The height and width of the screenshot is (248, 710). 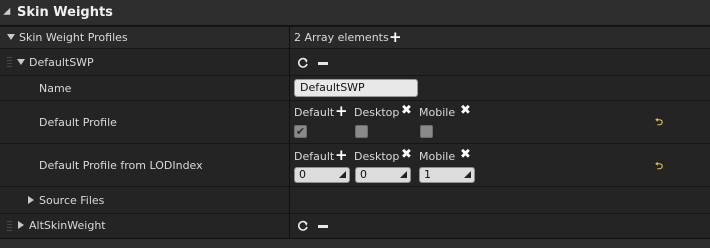 I want to click on next-section-header, so click(x=355, y=243).